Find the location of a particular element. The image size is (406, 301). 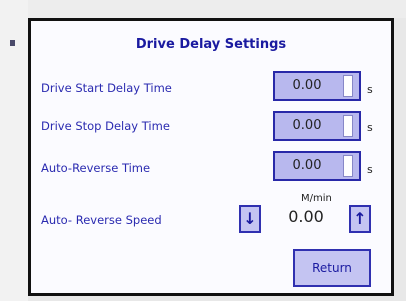

up-arrow-icon: ↑ is located at coordinates (360, 218).